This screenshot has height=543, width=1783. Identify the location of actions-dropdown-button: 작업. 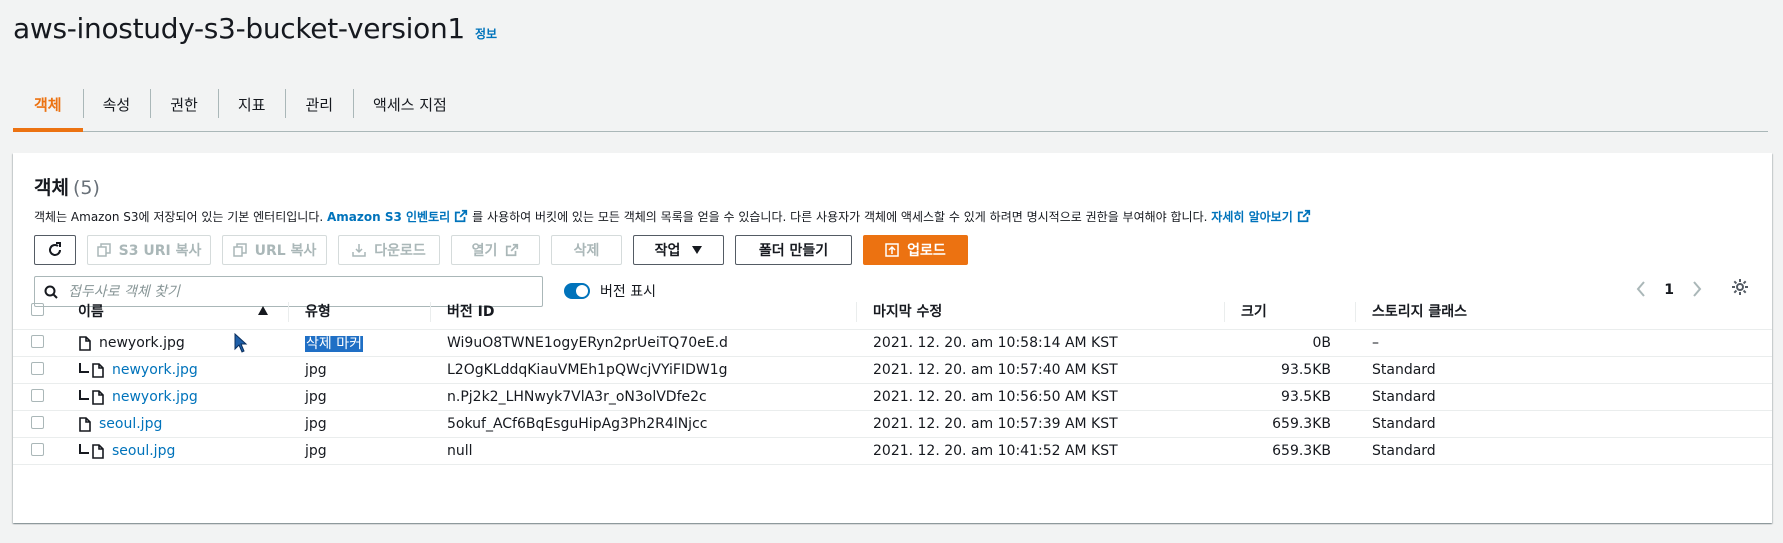
(678, 250).